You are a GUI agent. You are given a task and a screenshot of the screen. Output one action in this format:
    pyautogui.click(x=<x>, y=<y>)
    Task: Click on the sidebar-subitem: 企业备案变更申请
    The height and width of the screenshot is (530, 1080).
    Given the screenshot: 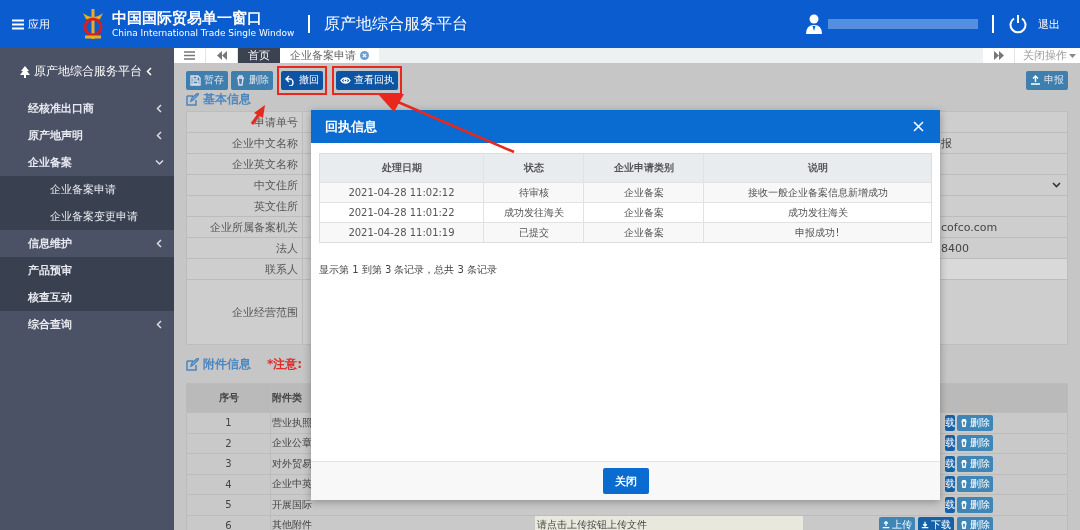 What is the action you would take?
    pyautogui.click(x=87, y=216)
    